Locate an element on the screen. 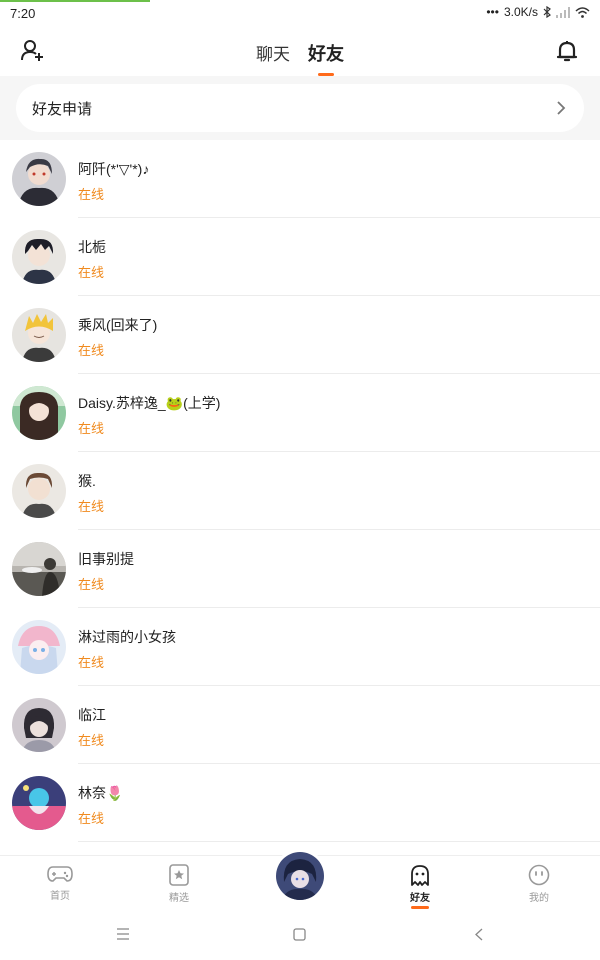 The height and width of the screenshot is (960, 600). page-load-progress-bar is located at coordinates (75, 1).